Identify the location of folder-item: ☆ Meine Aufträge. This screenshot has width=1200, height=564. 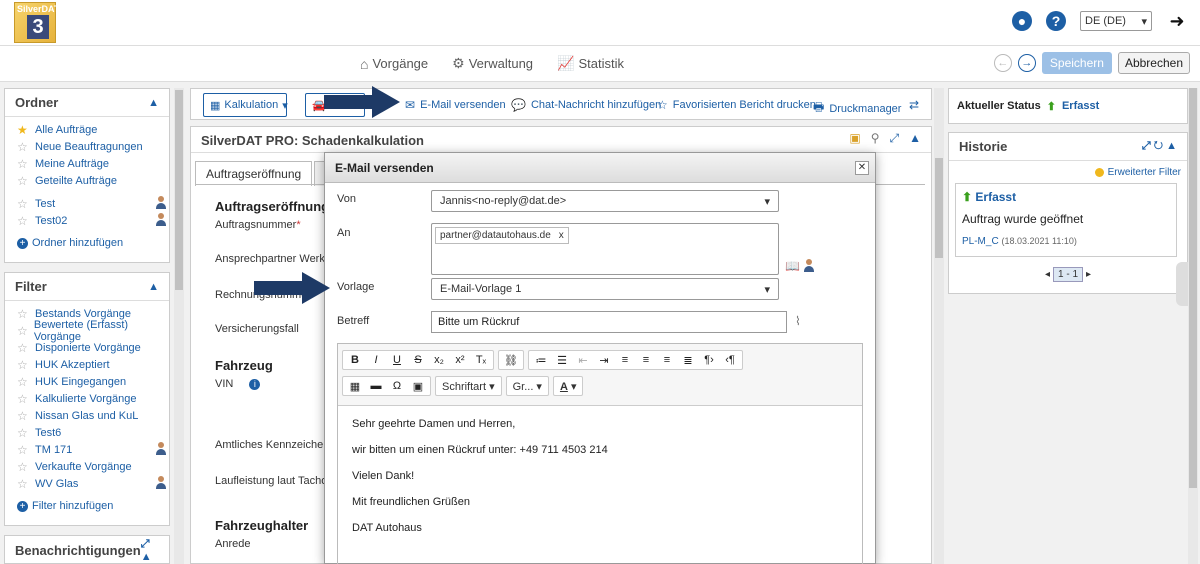
(92, 163).